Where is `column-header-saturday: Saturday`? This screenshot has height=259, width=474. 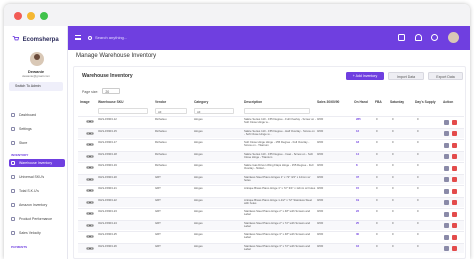
column-header-saturday: Saturday is located at coordinates (397, 102).